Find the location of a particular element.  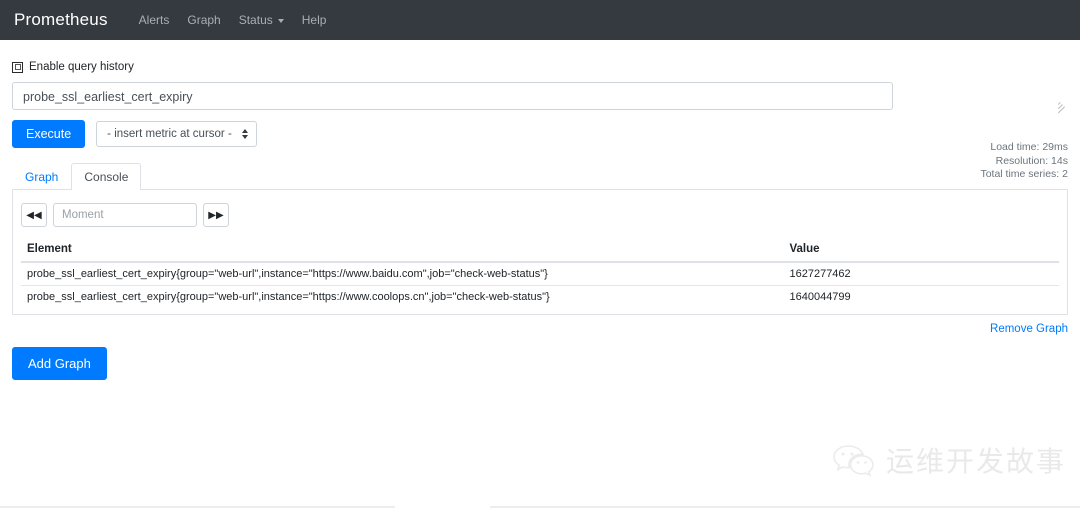

remove-graph-link: Remove Graph is located at coordinates (1029, 329).